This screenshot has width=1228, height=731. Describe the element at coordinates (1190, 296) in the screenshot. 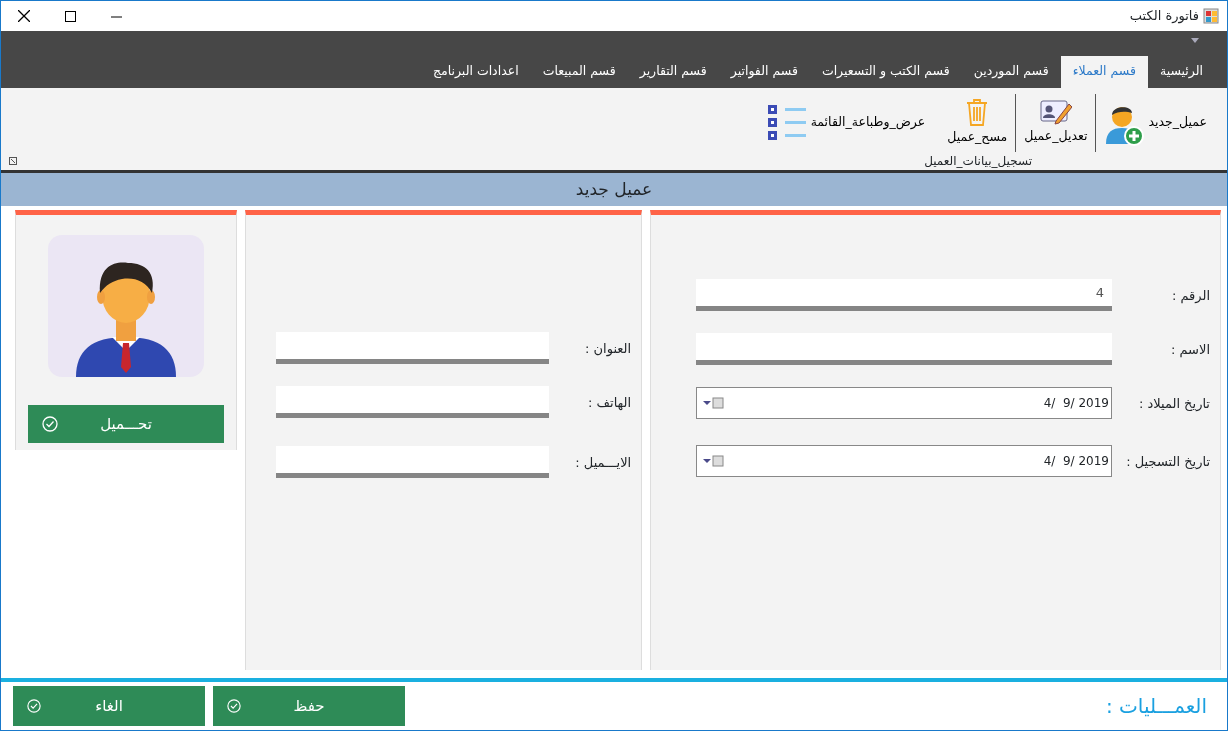

I see `field-label: الرقم :` at that location.